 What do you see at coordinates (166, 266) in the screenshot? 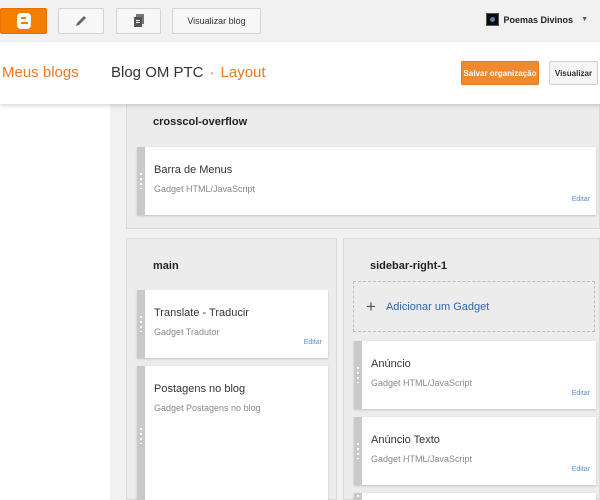
I see `section-title: main` at bounding box center [166, 266].